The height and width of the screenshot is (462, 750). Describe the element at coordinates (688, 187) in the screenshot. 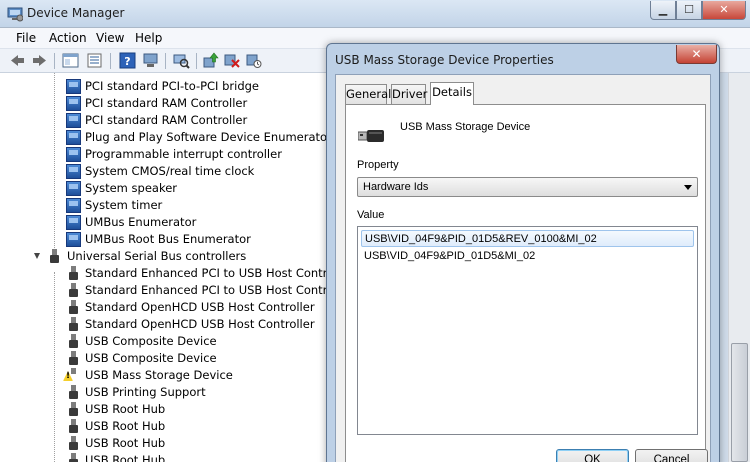

I see `chevron-down-icon` at that location.